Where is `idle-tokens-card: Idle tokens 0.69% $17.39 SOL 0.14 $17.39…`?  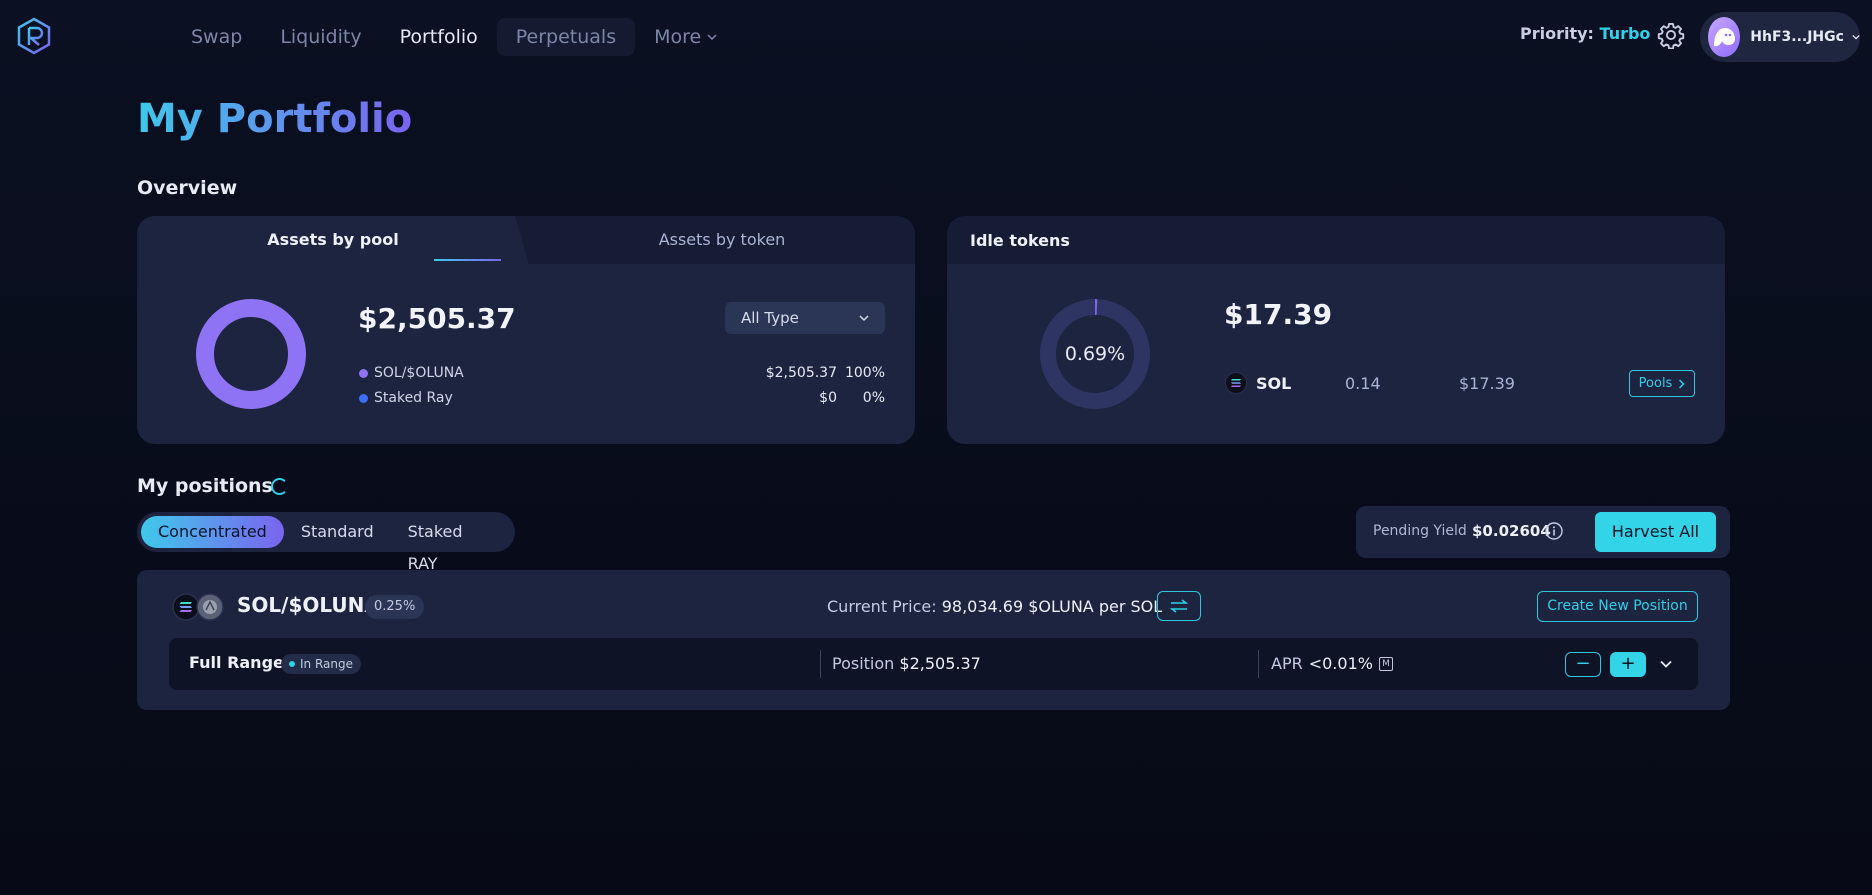
idle-tokens-card: Idle tokens 0.69% $17.39 SOL 0.14 $17.39… is located at coordinates (1336, 330).